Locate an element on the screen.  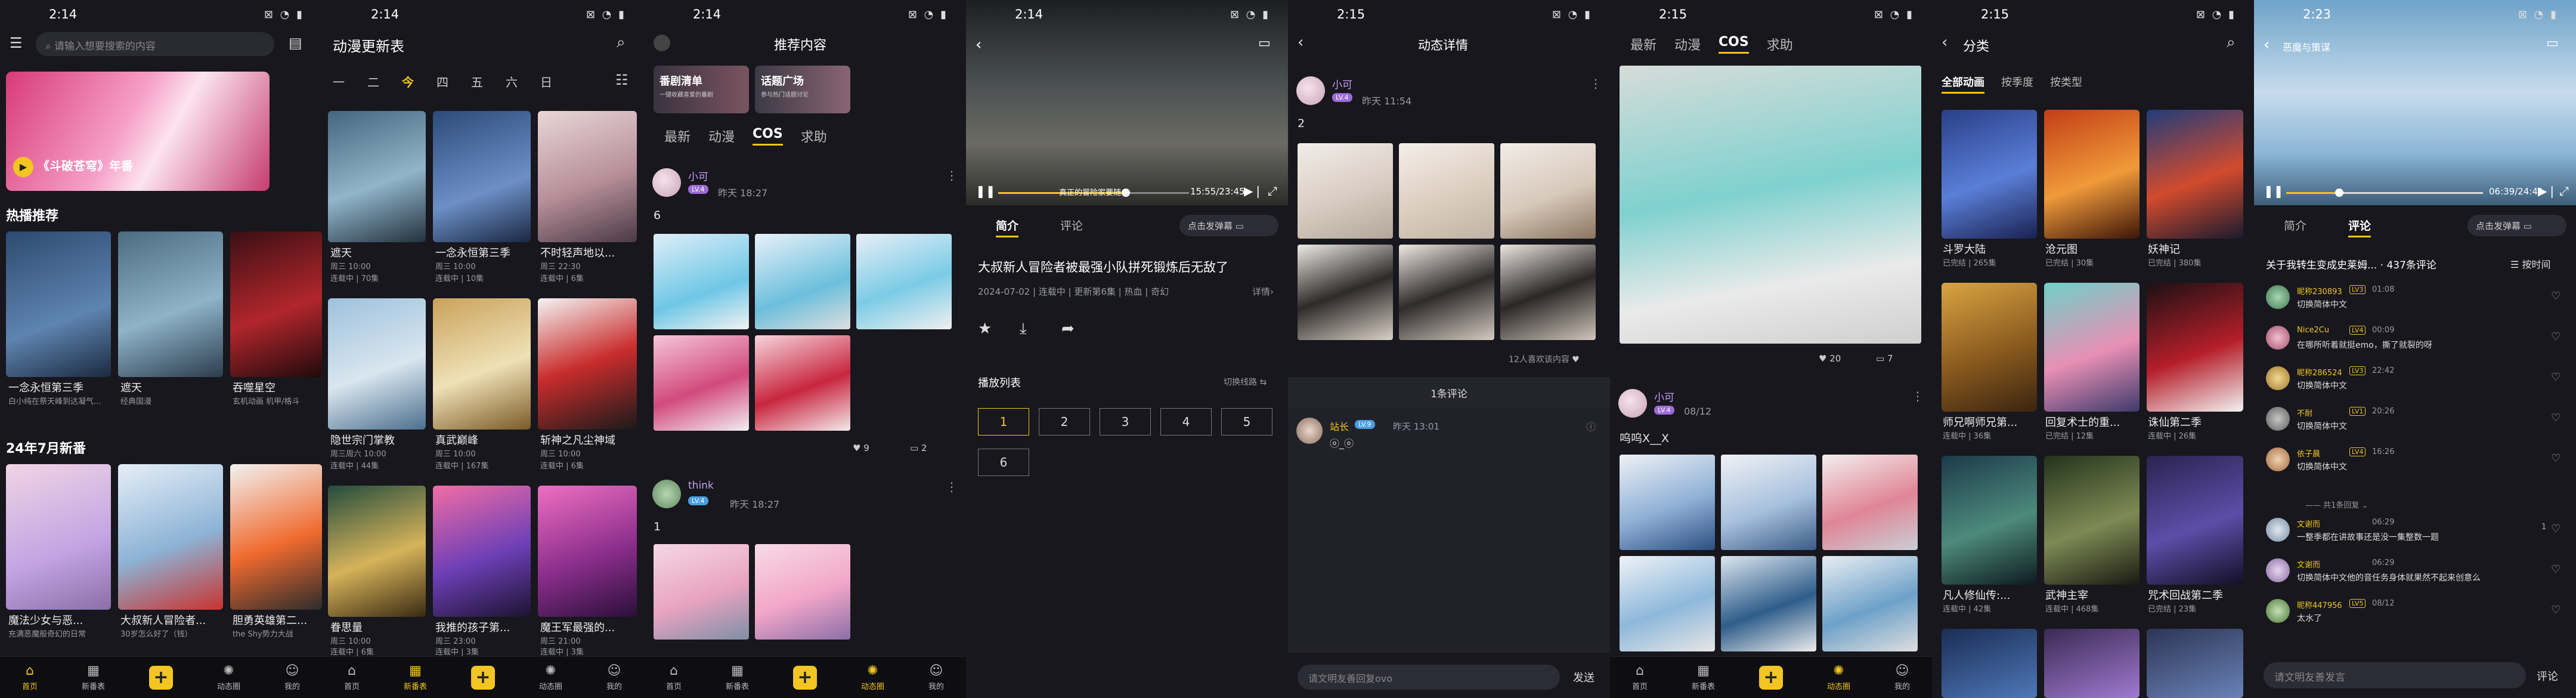
comment-item: 昵称230893 LV3 01:08 切换简体中文 ♡ is located at coordinates (2415, 305).